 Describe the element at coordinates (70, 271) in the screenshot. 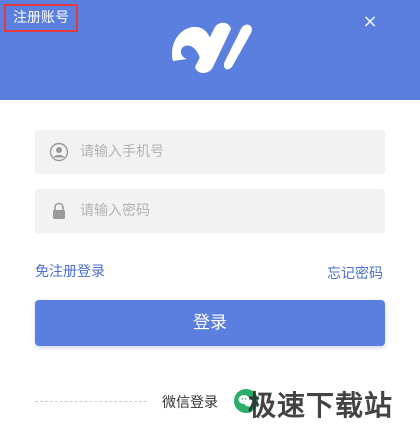

I see `sms-login-link: 免注册登录` at that location.